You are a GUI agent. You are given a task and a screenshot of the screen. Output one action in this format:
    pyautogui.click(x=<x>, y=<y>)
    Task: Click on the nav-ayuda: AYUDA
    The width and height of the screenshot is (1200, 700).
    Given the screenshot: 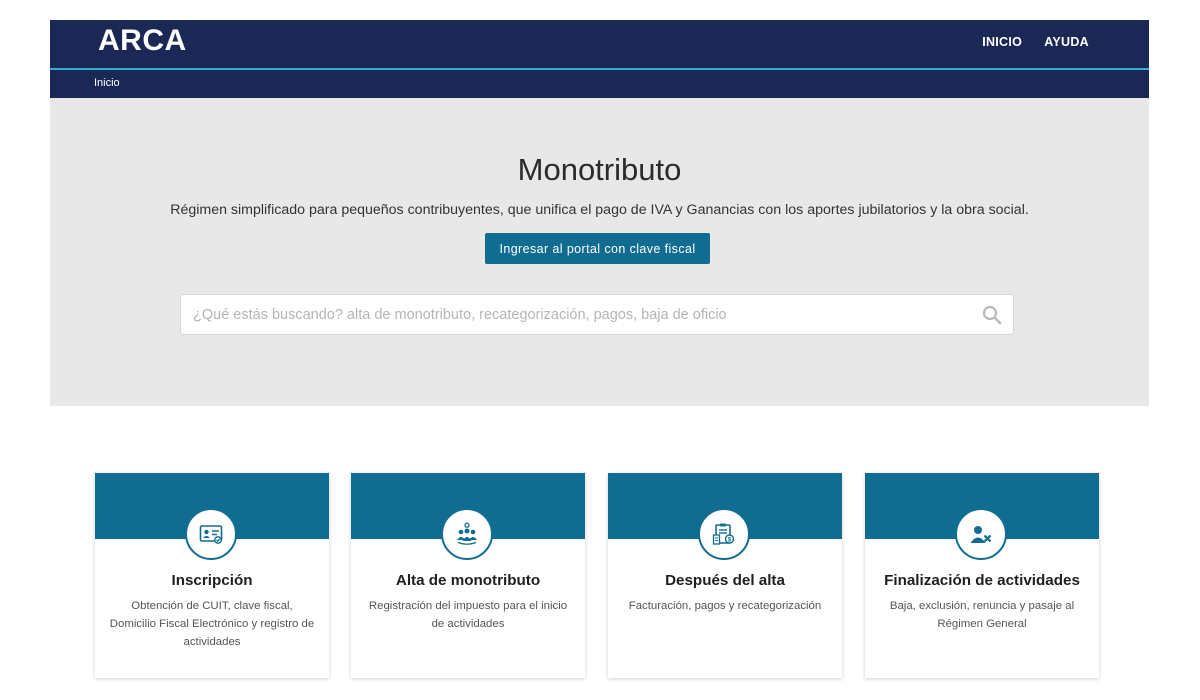 What is the action you would take?
    pyautogui.click(x=1066, y=42)
    